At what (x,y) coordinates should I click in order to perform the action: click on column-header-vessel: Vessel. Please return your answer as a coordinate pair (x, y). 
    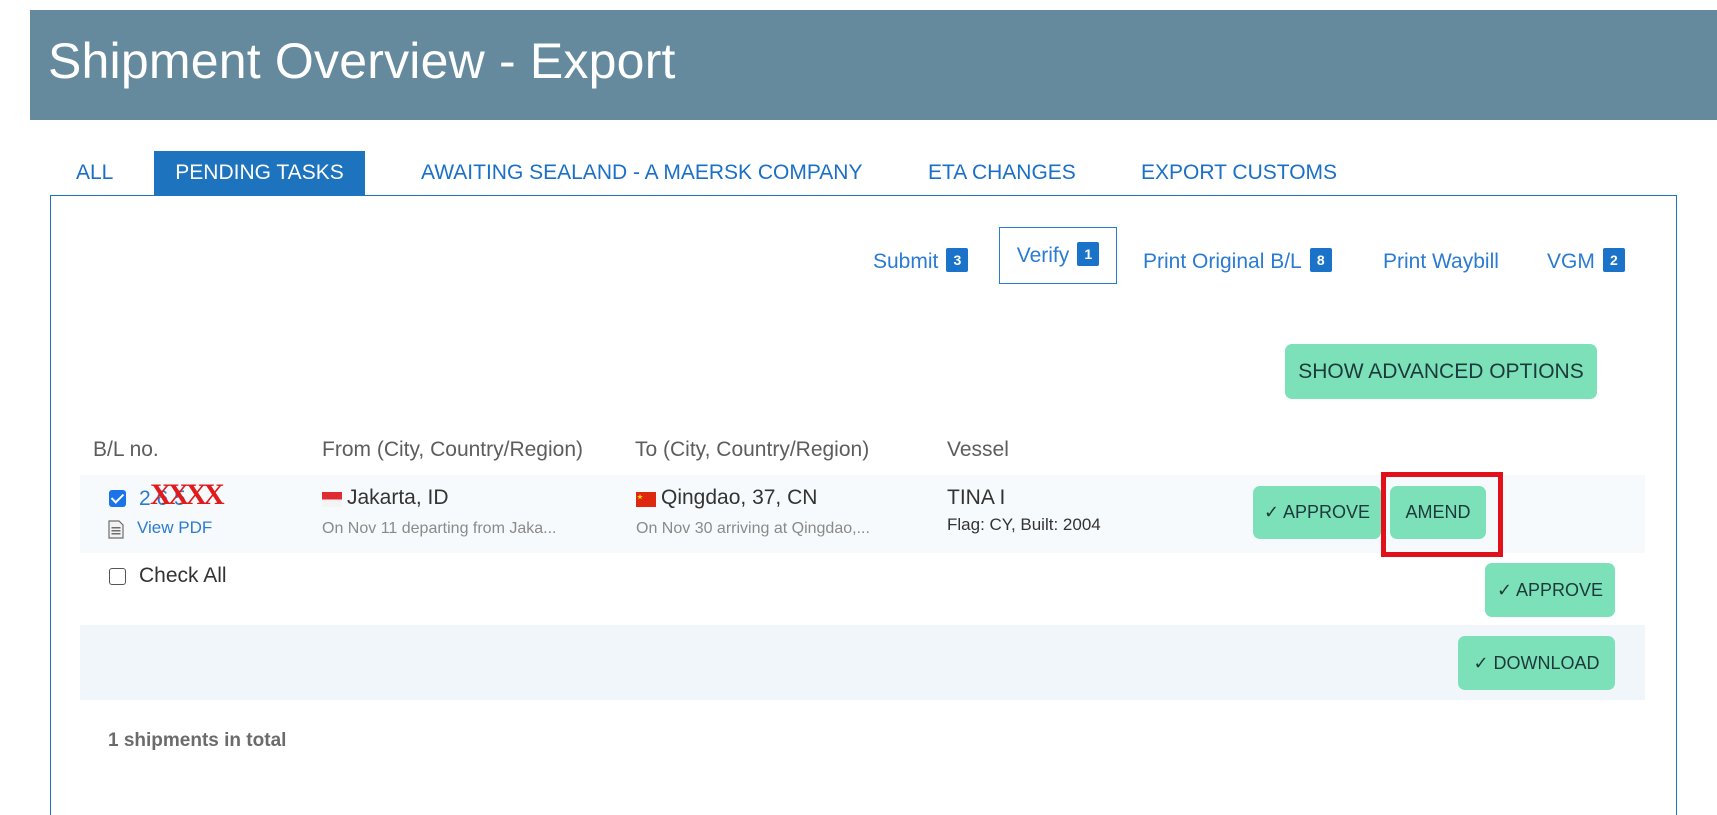
    Looking at the image, I should click on (978, 449).